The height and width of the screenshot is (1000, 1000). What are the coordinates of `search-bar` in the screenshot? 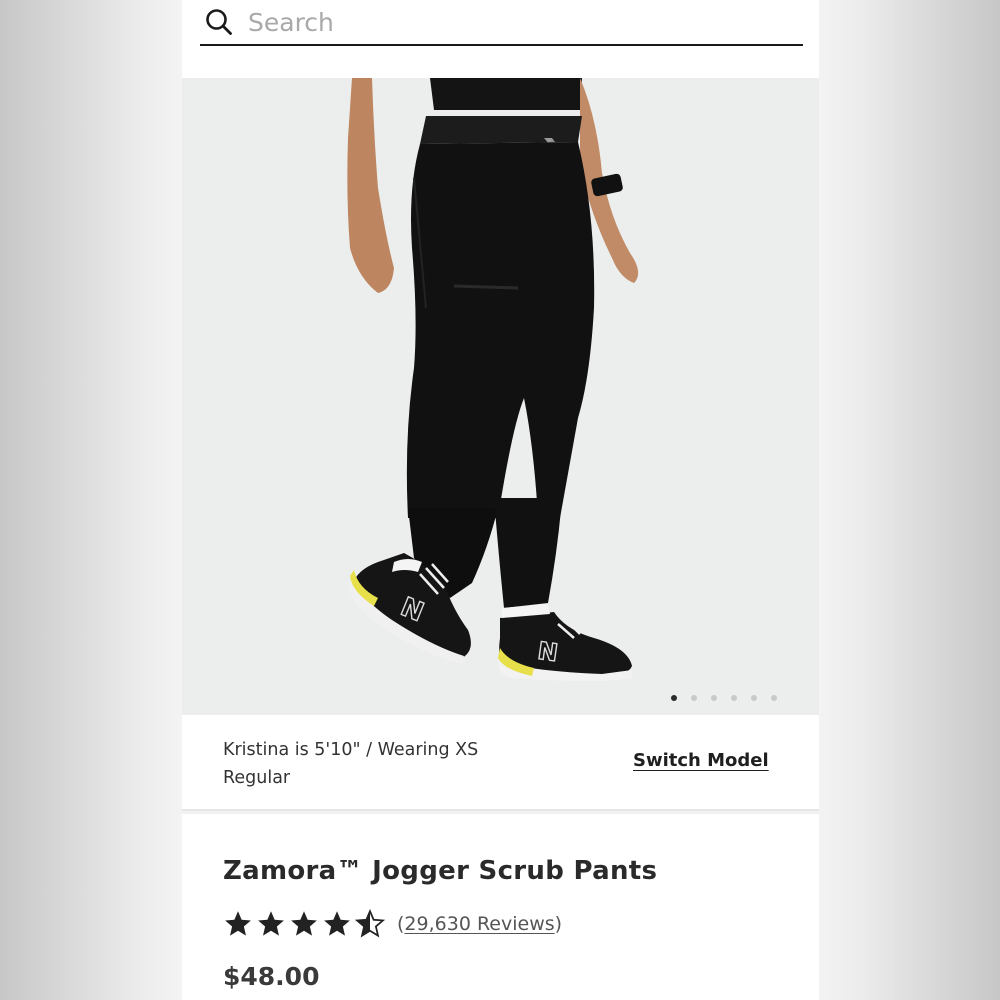 It's located at (501, 23).